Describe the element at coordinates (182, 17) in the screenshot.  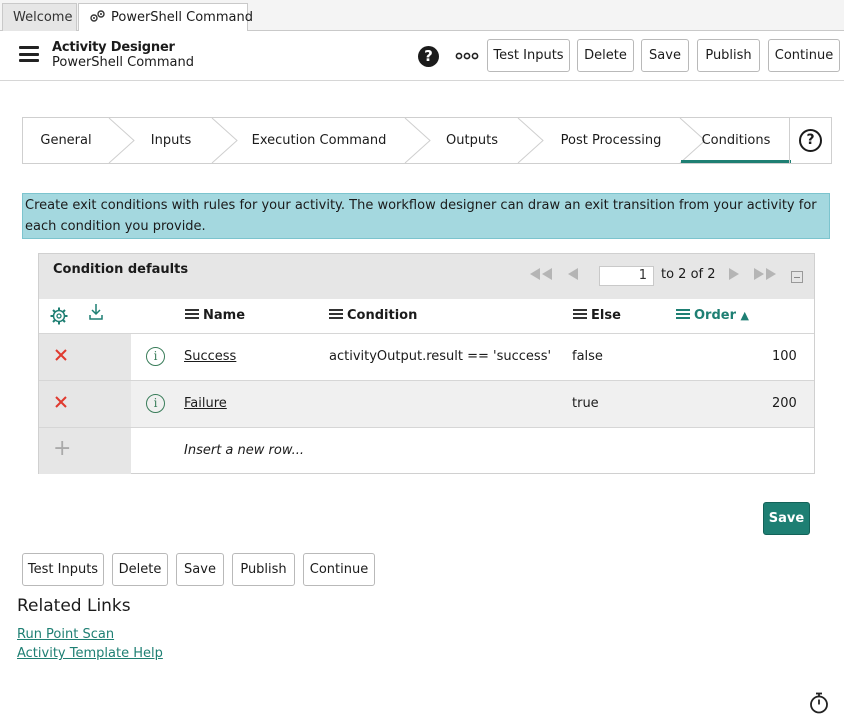
I see `tab-label: PowerShell Command` at that location.